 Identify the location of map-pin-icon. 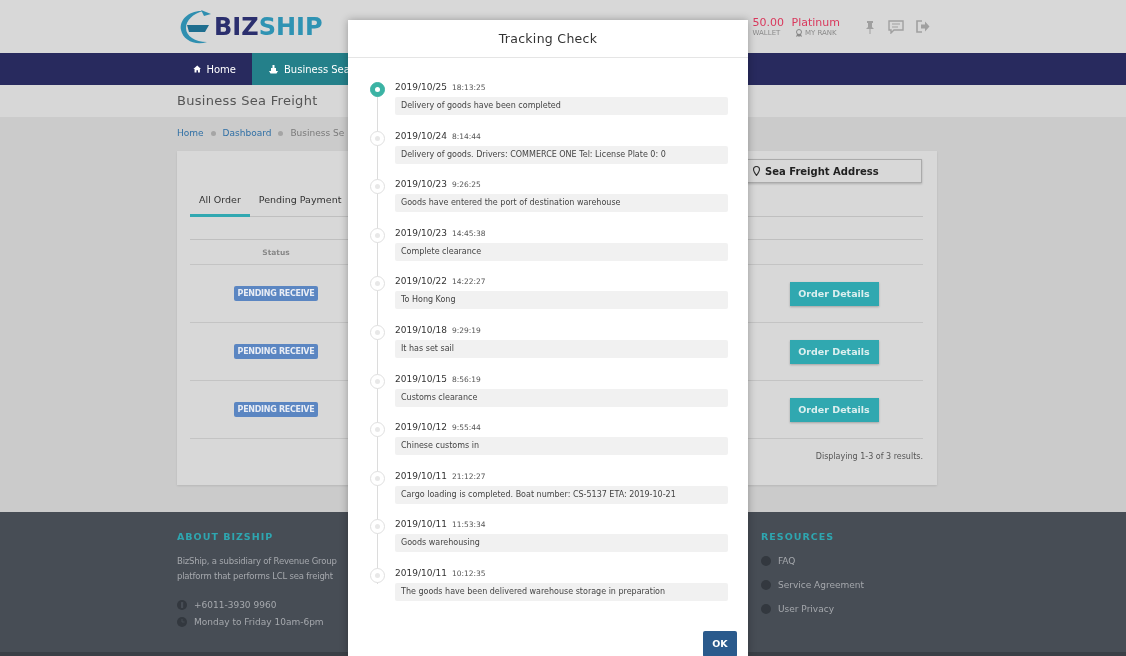
(756, 171).